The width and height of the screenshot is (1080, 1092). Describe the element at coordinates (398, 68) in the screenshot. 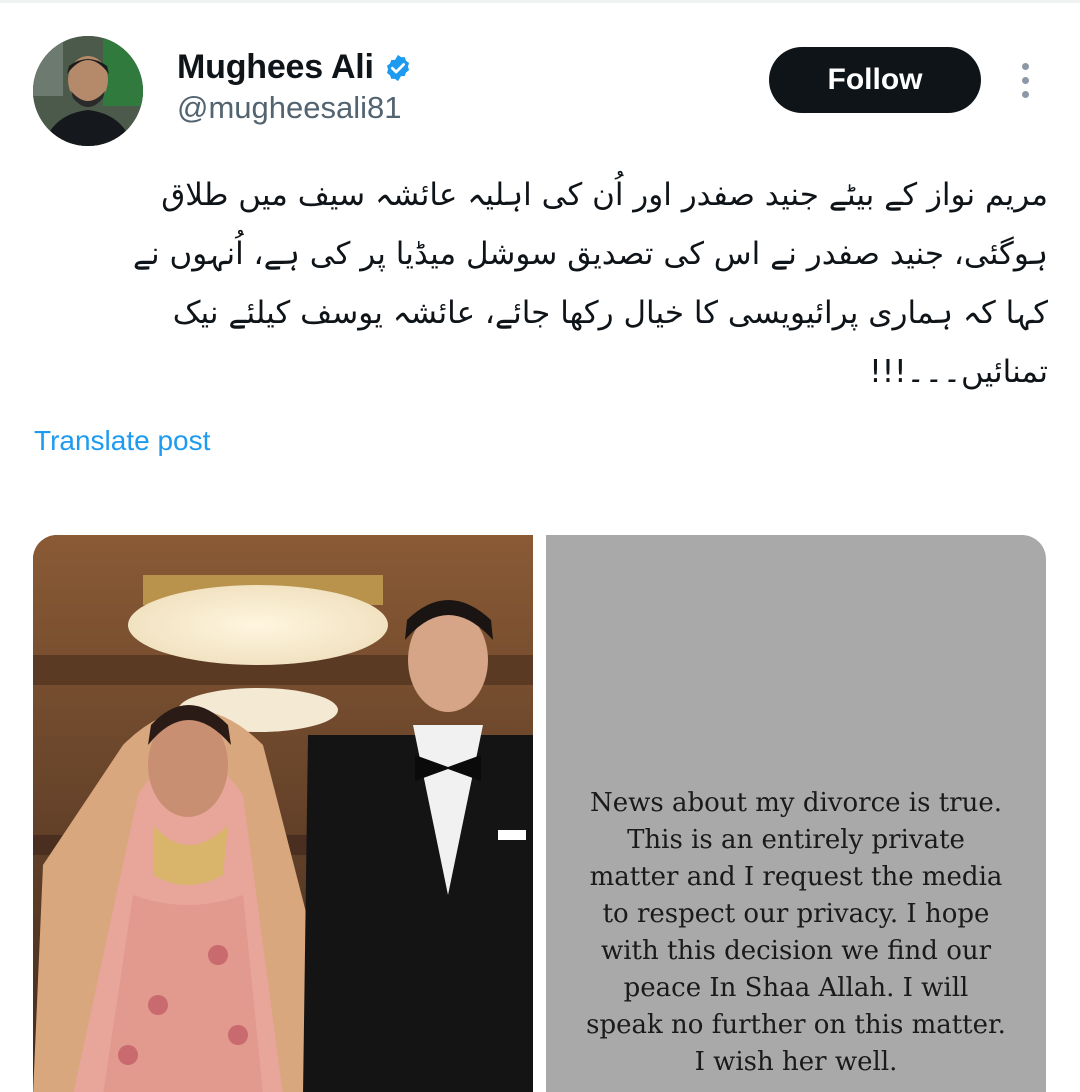

I see `verified-badge-icon` at that location.